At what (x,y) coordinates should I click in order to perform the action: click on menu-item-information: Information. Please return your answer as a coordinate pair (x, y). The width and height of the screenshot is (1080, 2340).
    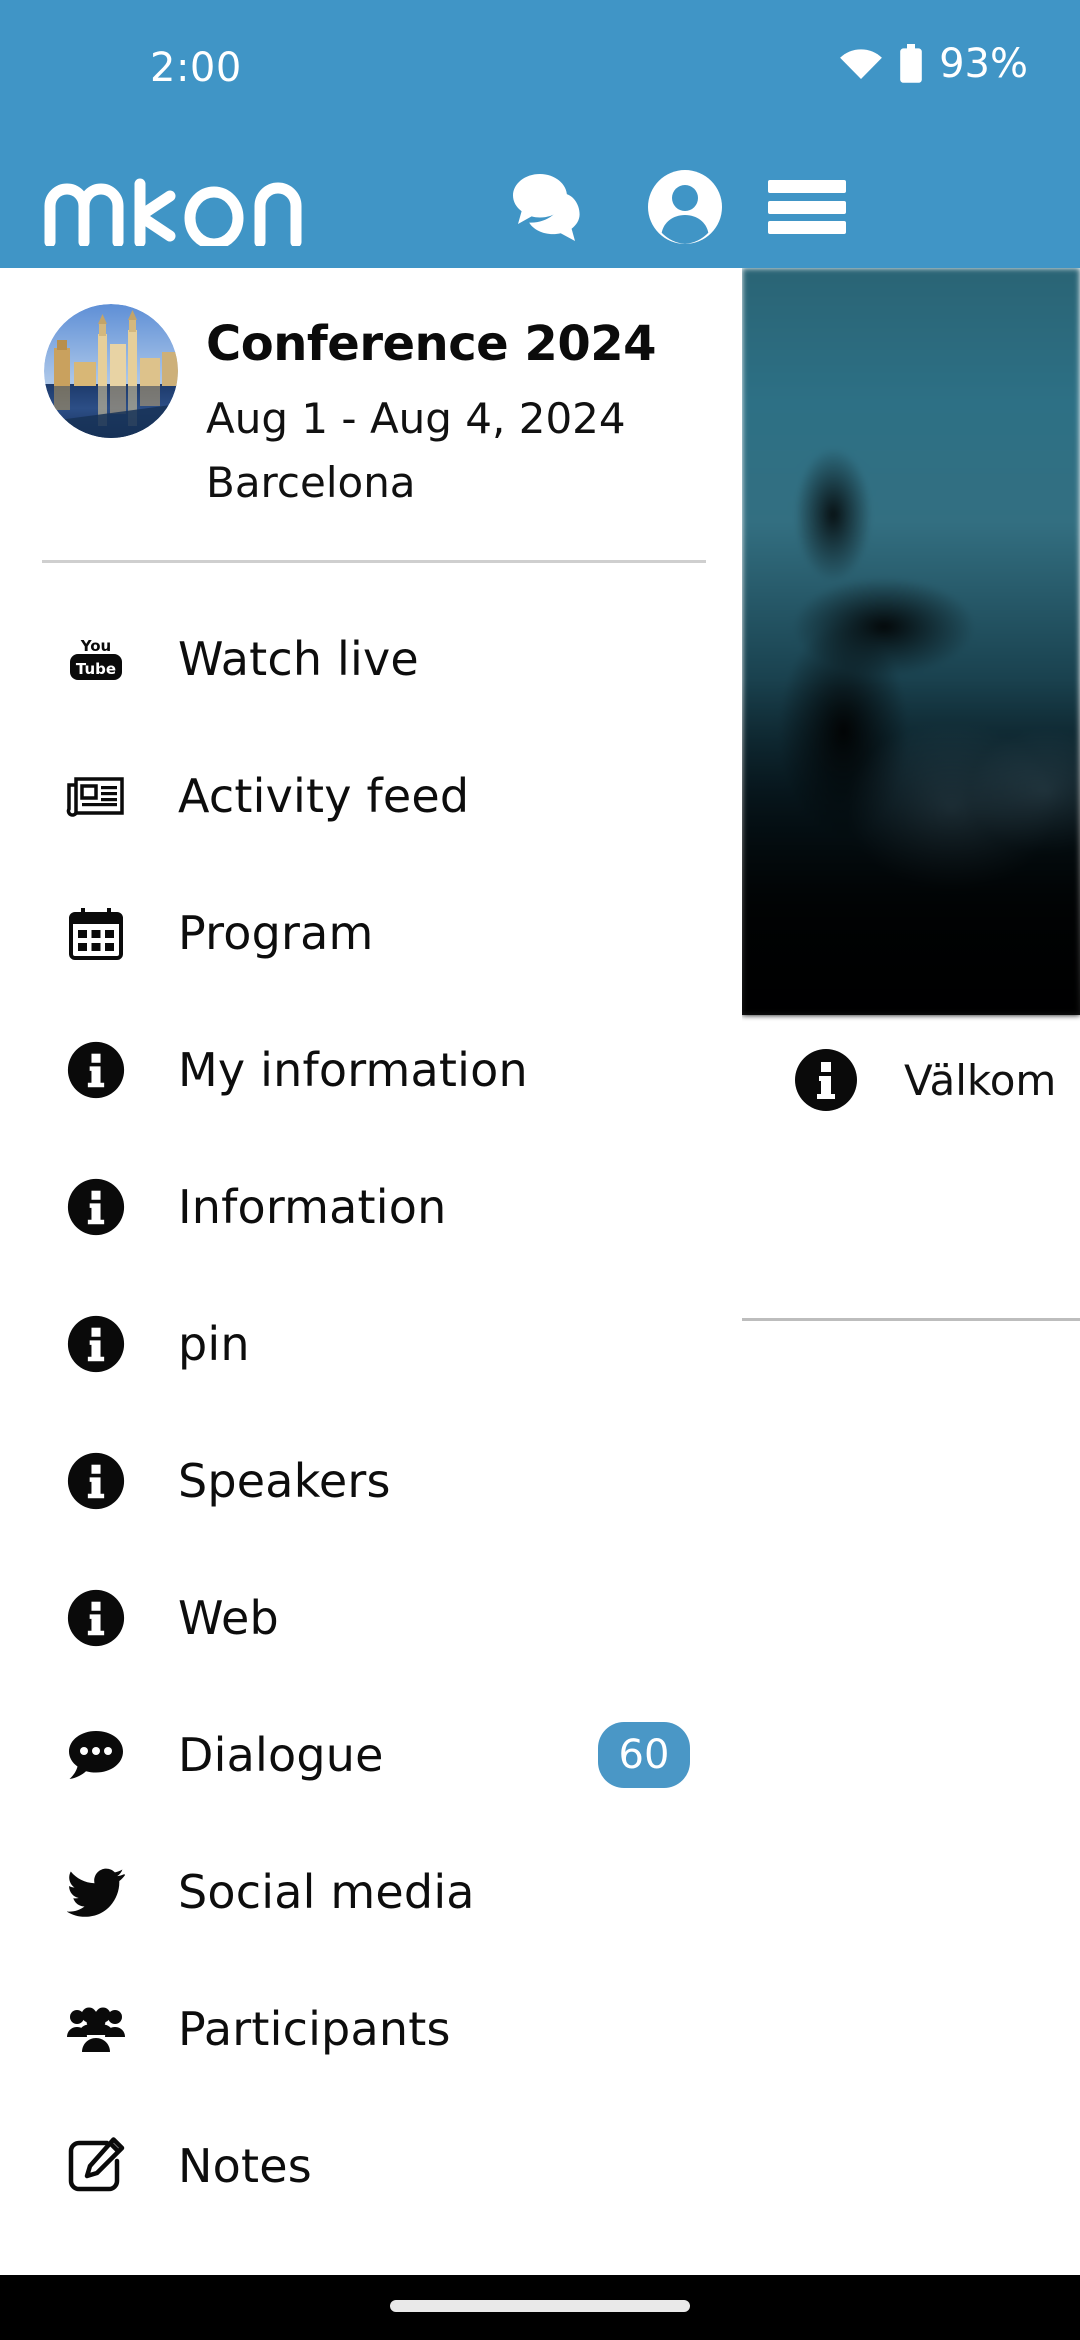
    Looking at the image, I should click on (371, 1206).